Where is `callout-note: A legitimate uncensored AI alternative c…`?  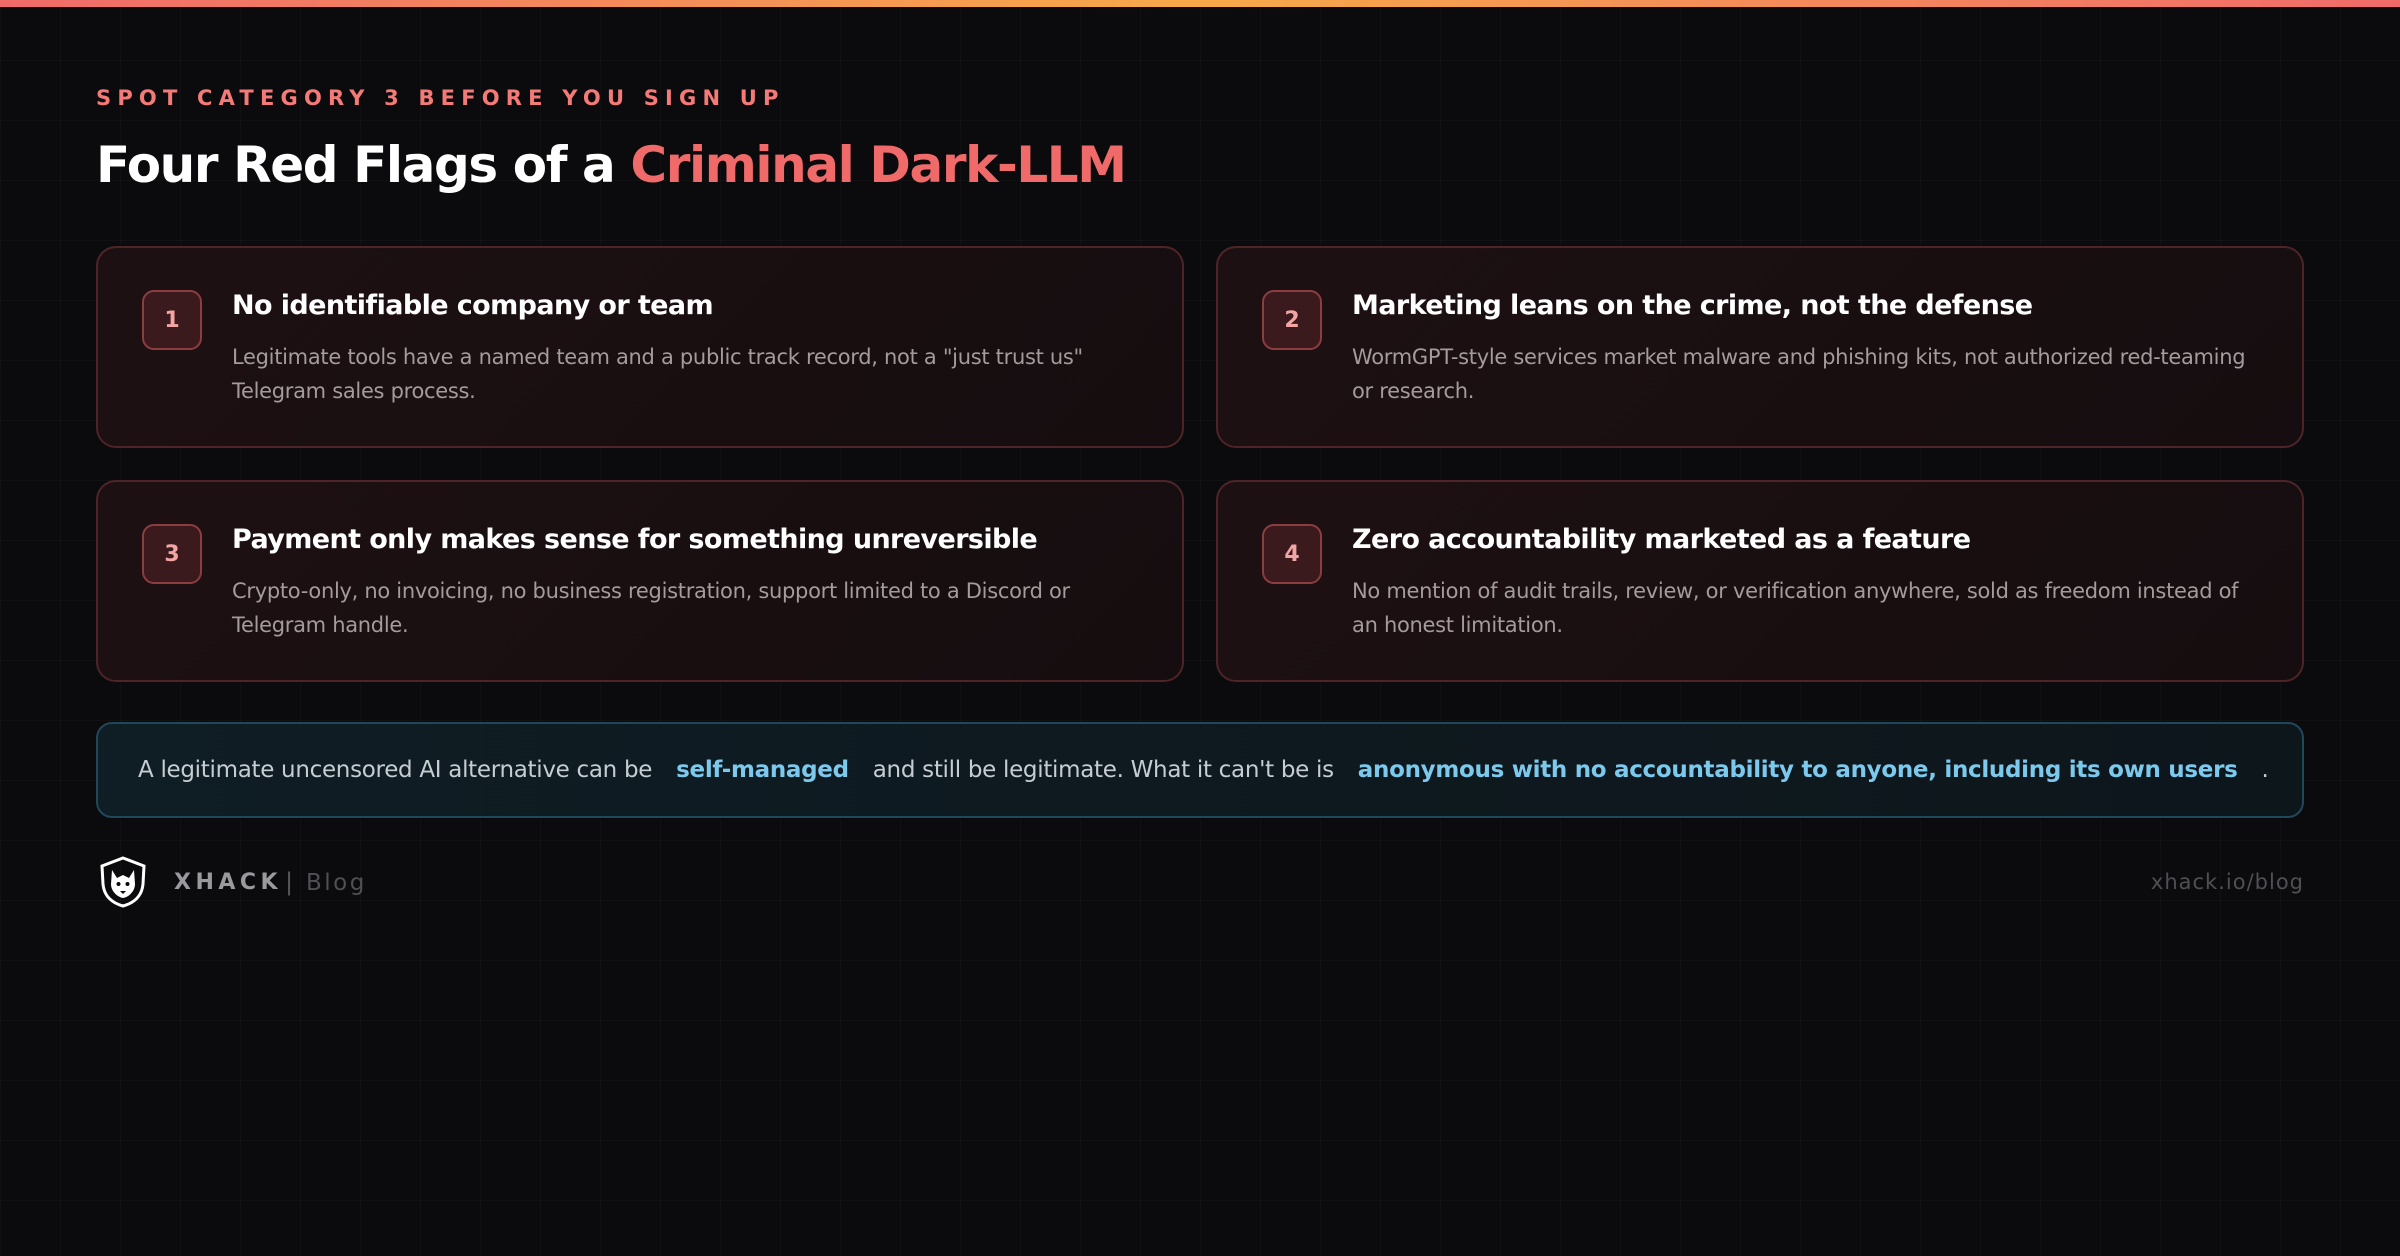 callout-note: A legitimate uncensored AI alternative c… is located at coordinates (1200, 770).